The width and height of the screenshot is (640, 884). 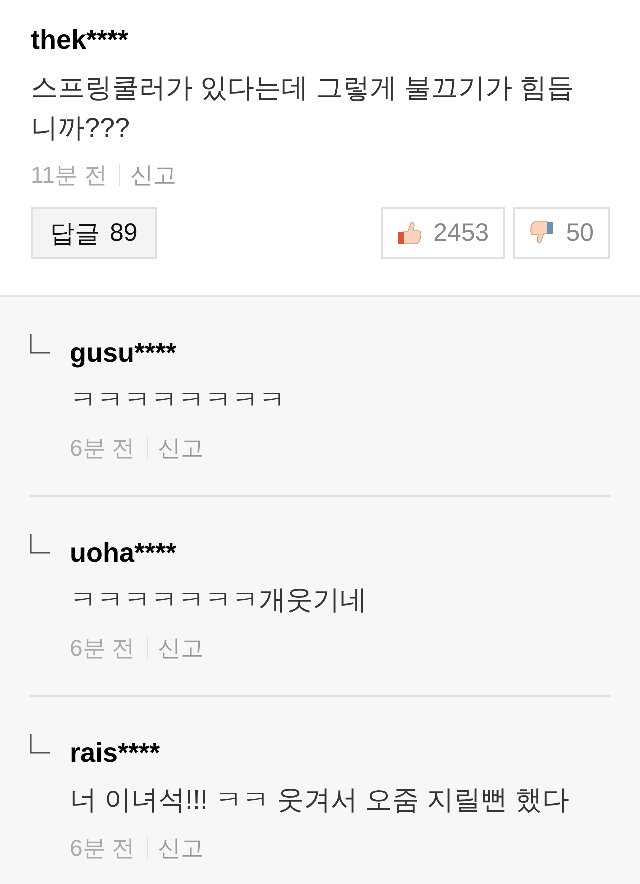 I want to click on dislike-button: 50, so click(x=561, y=233).